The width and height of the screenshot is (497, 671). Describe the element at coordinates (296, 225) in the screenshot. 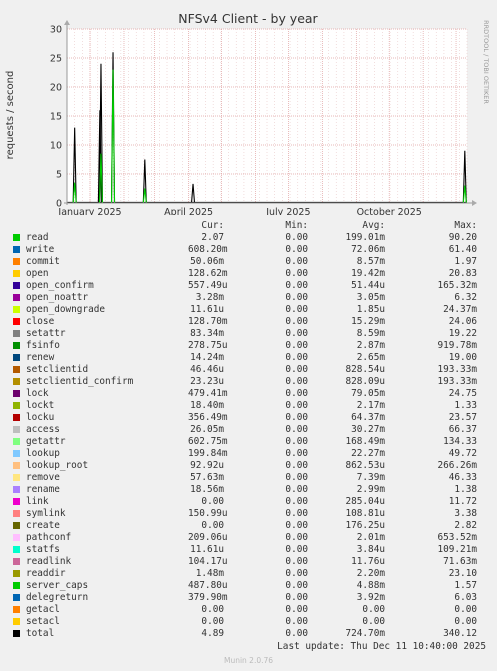

I see `legend-header-min: Min:` at that location.